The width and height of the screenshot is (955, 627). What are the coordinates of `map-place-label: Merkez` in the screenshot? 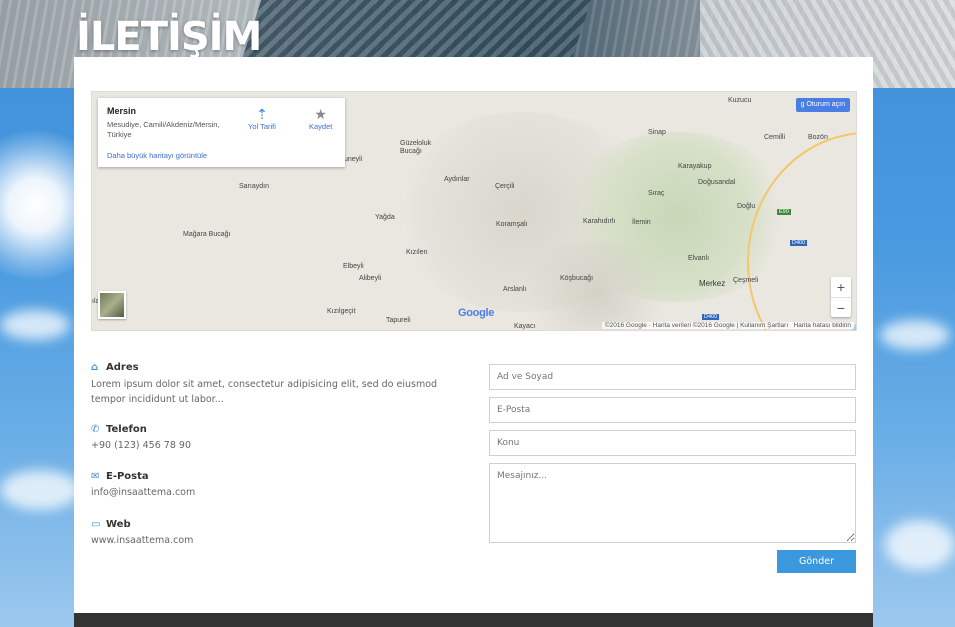 It's located at (712, 283).